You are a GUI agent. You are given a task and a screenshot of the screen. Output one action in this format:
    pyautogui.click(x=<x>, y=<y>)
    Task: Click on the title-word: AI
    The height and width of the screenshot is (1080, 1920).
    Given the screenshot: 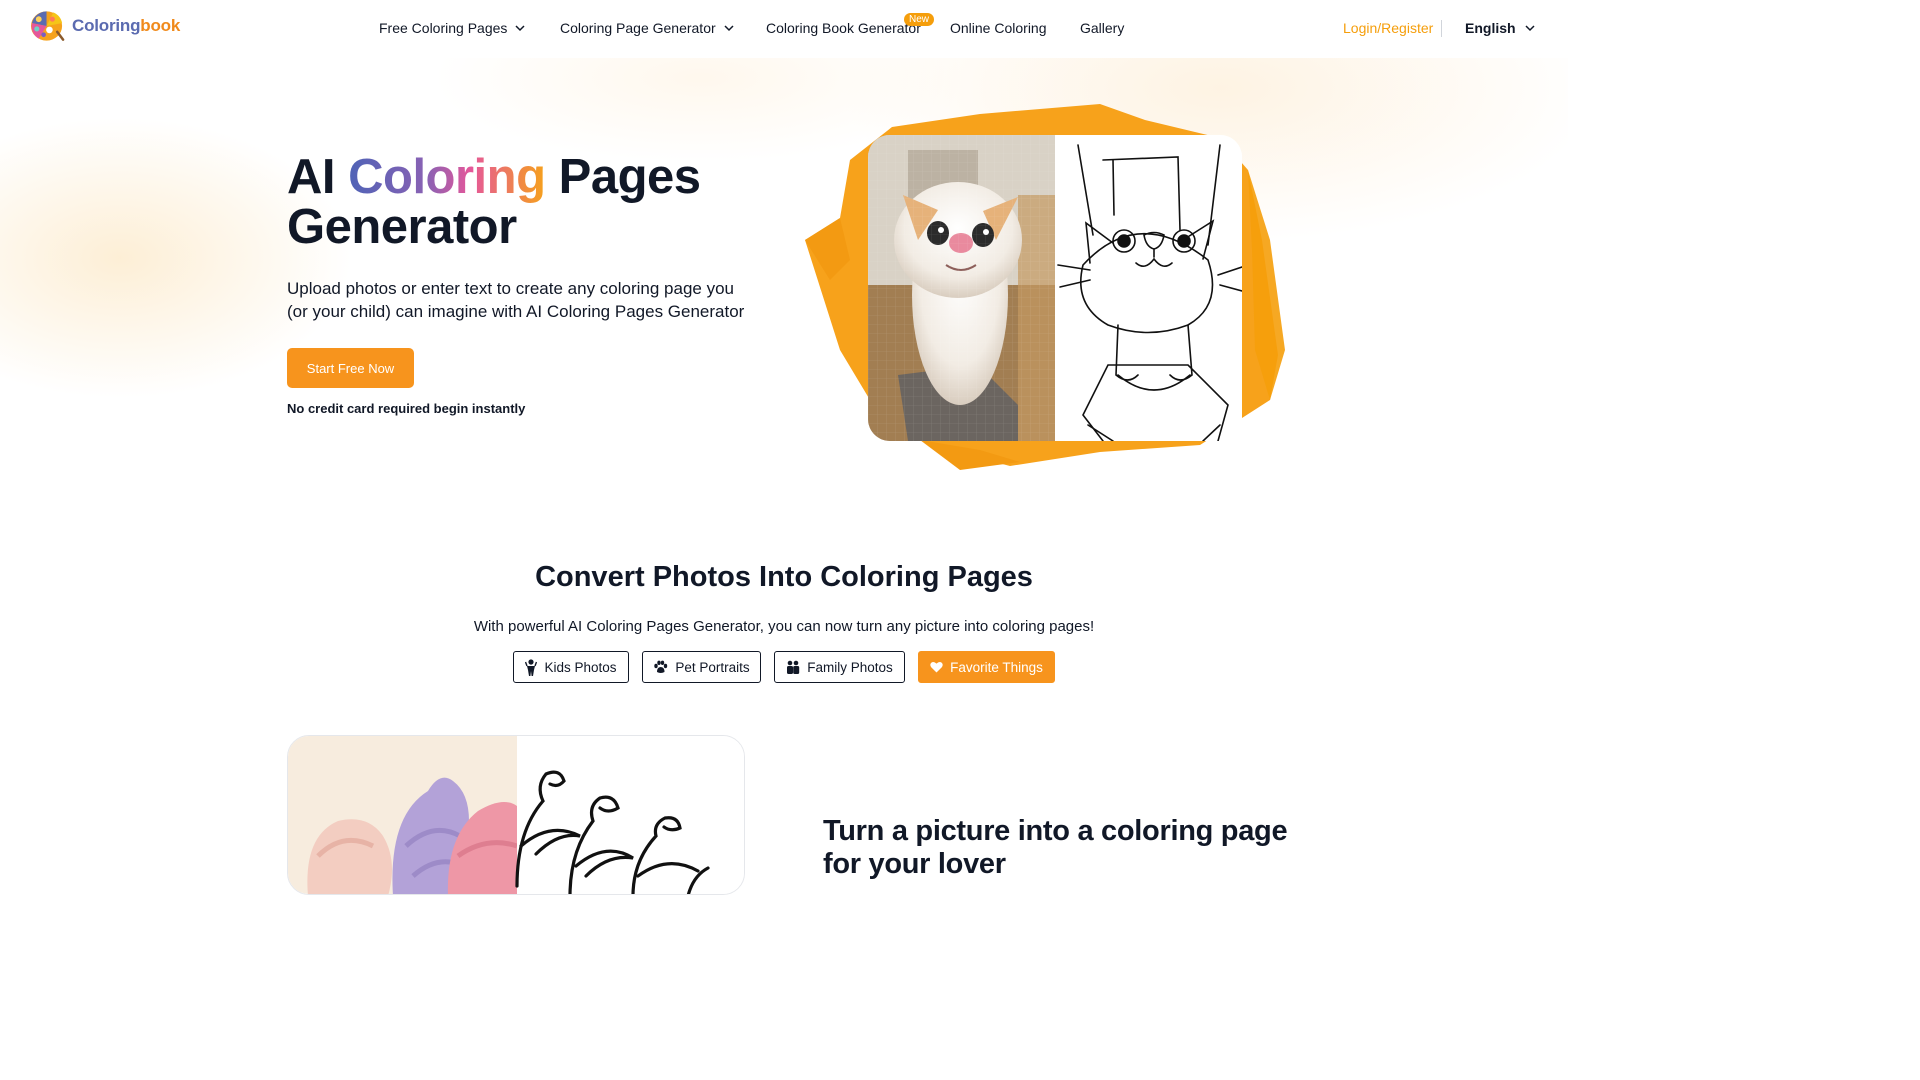 What is the action you would take?
    pyautogui.click(x=311, y=177)
    